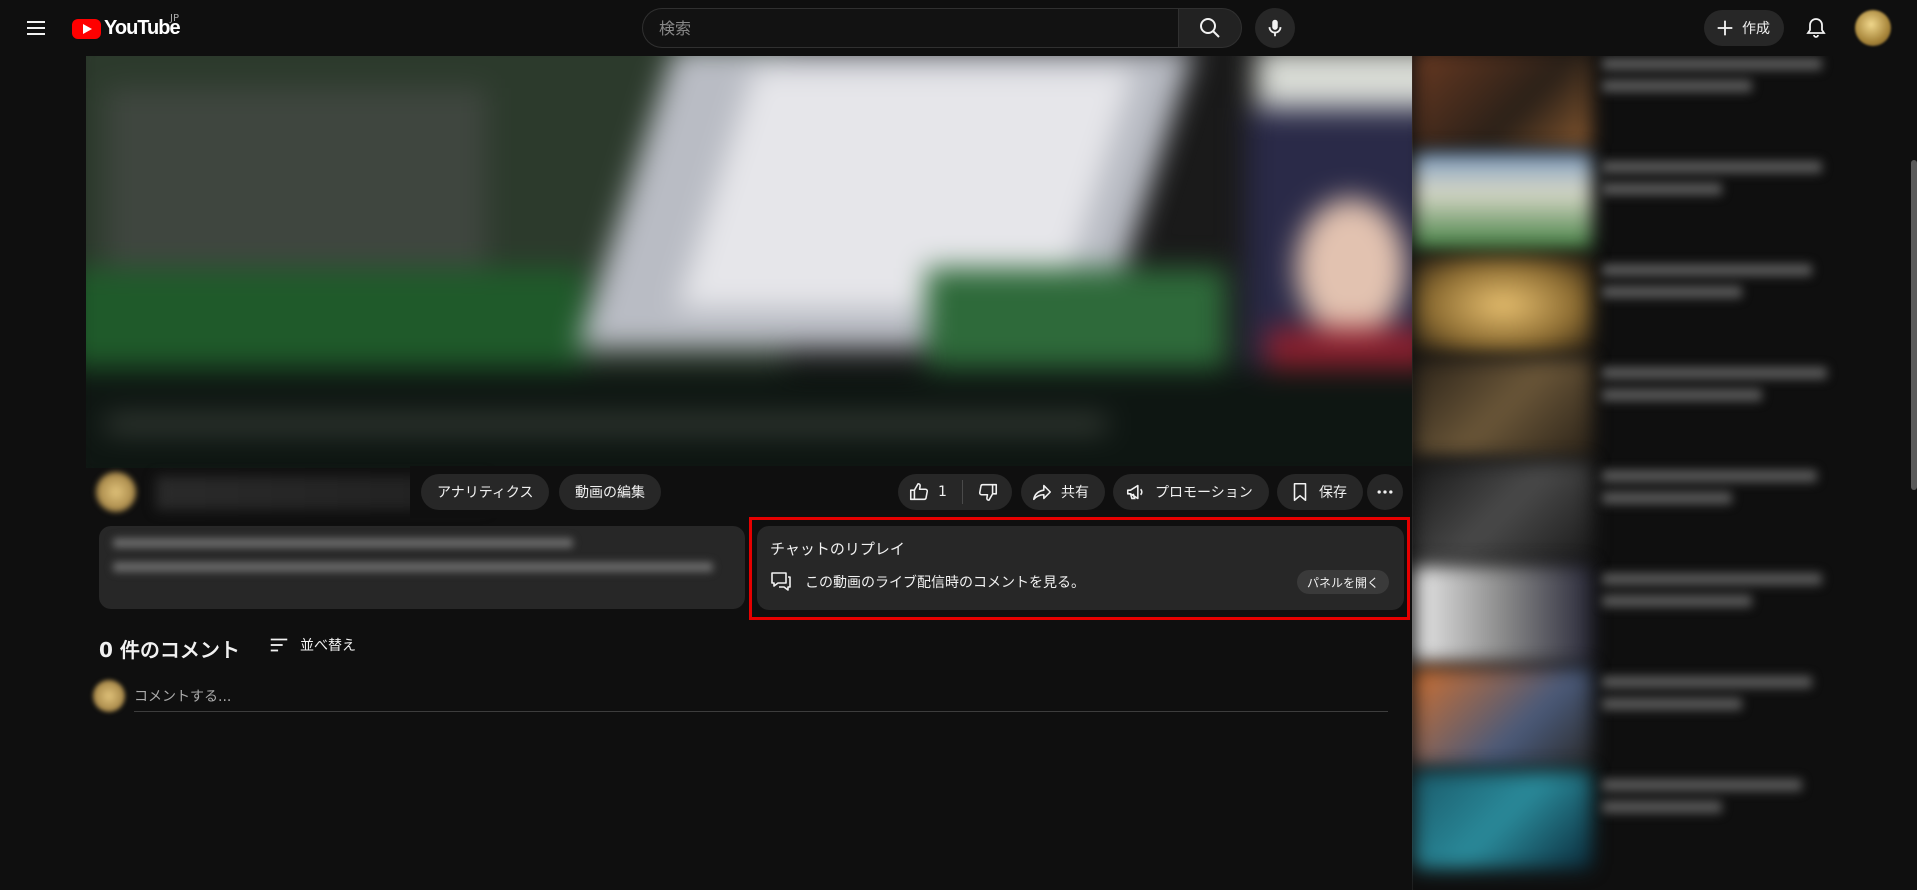 The width and height of the screenshot is (1917, 890). I want to click on more-actions-button, so click(1385, 492).